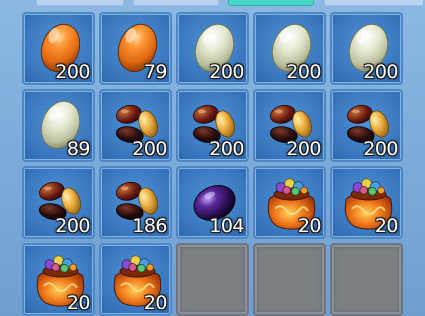 The height and width of the screenshot is (316, 425). Describe the element at coordinates (155, 72) in the screenshot. I see `item-count: 79` at that location.